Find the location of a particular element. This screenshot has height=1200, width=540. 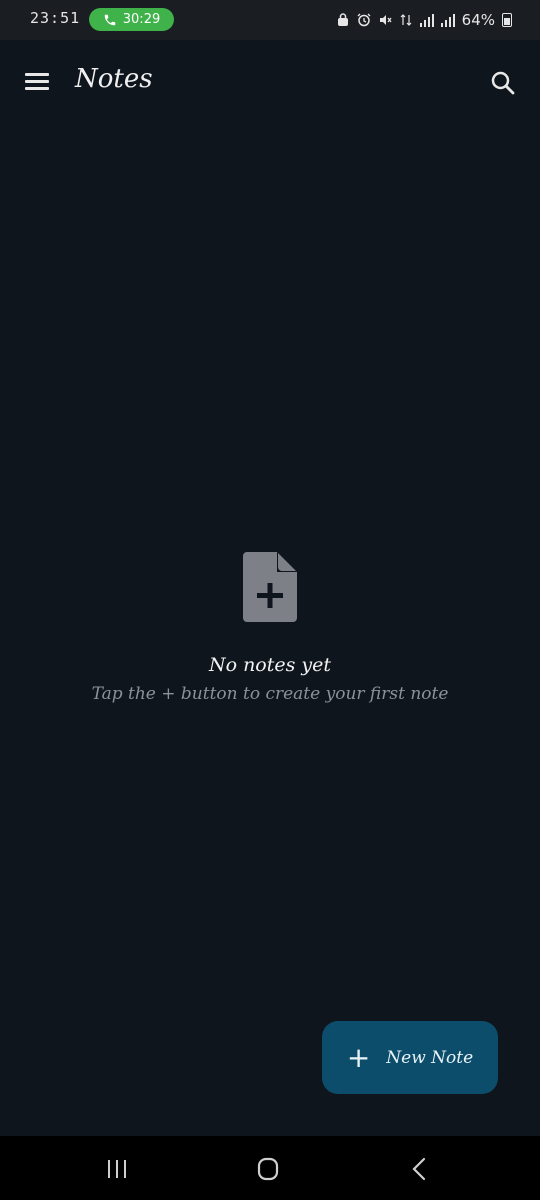

status-icons: 64% is located at coordinates (424, 20).